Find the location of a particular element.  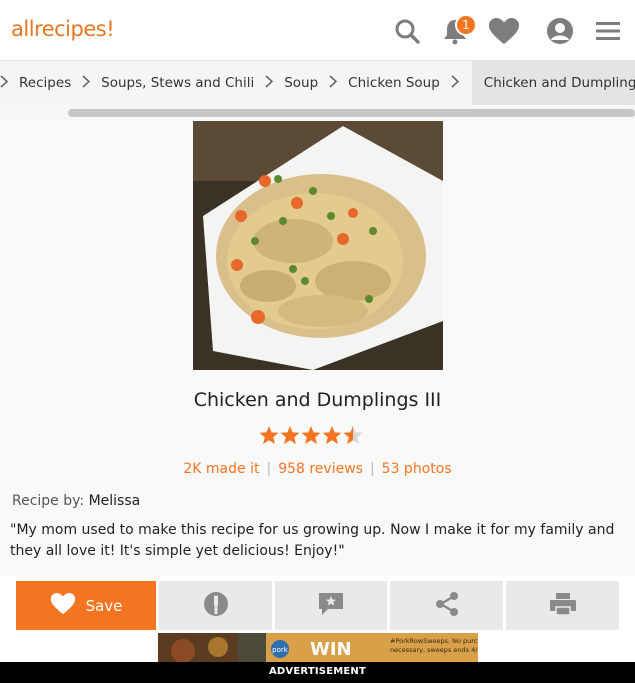

action-bar: Save is located at coordinates (317, 605).